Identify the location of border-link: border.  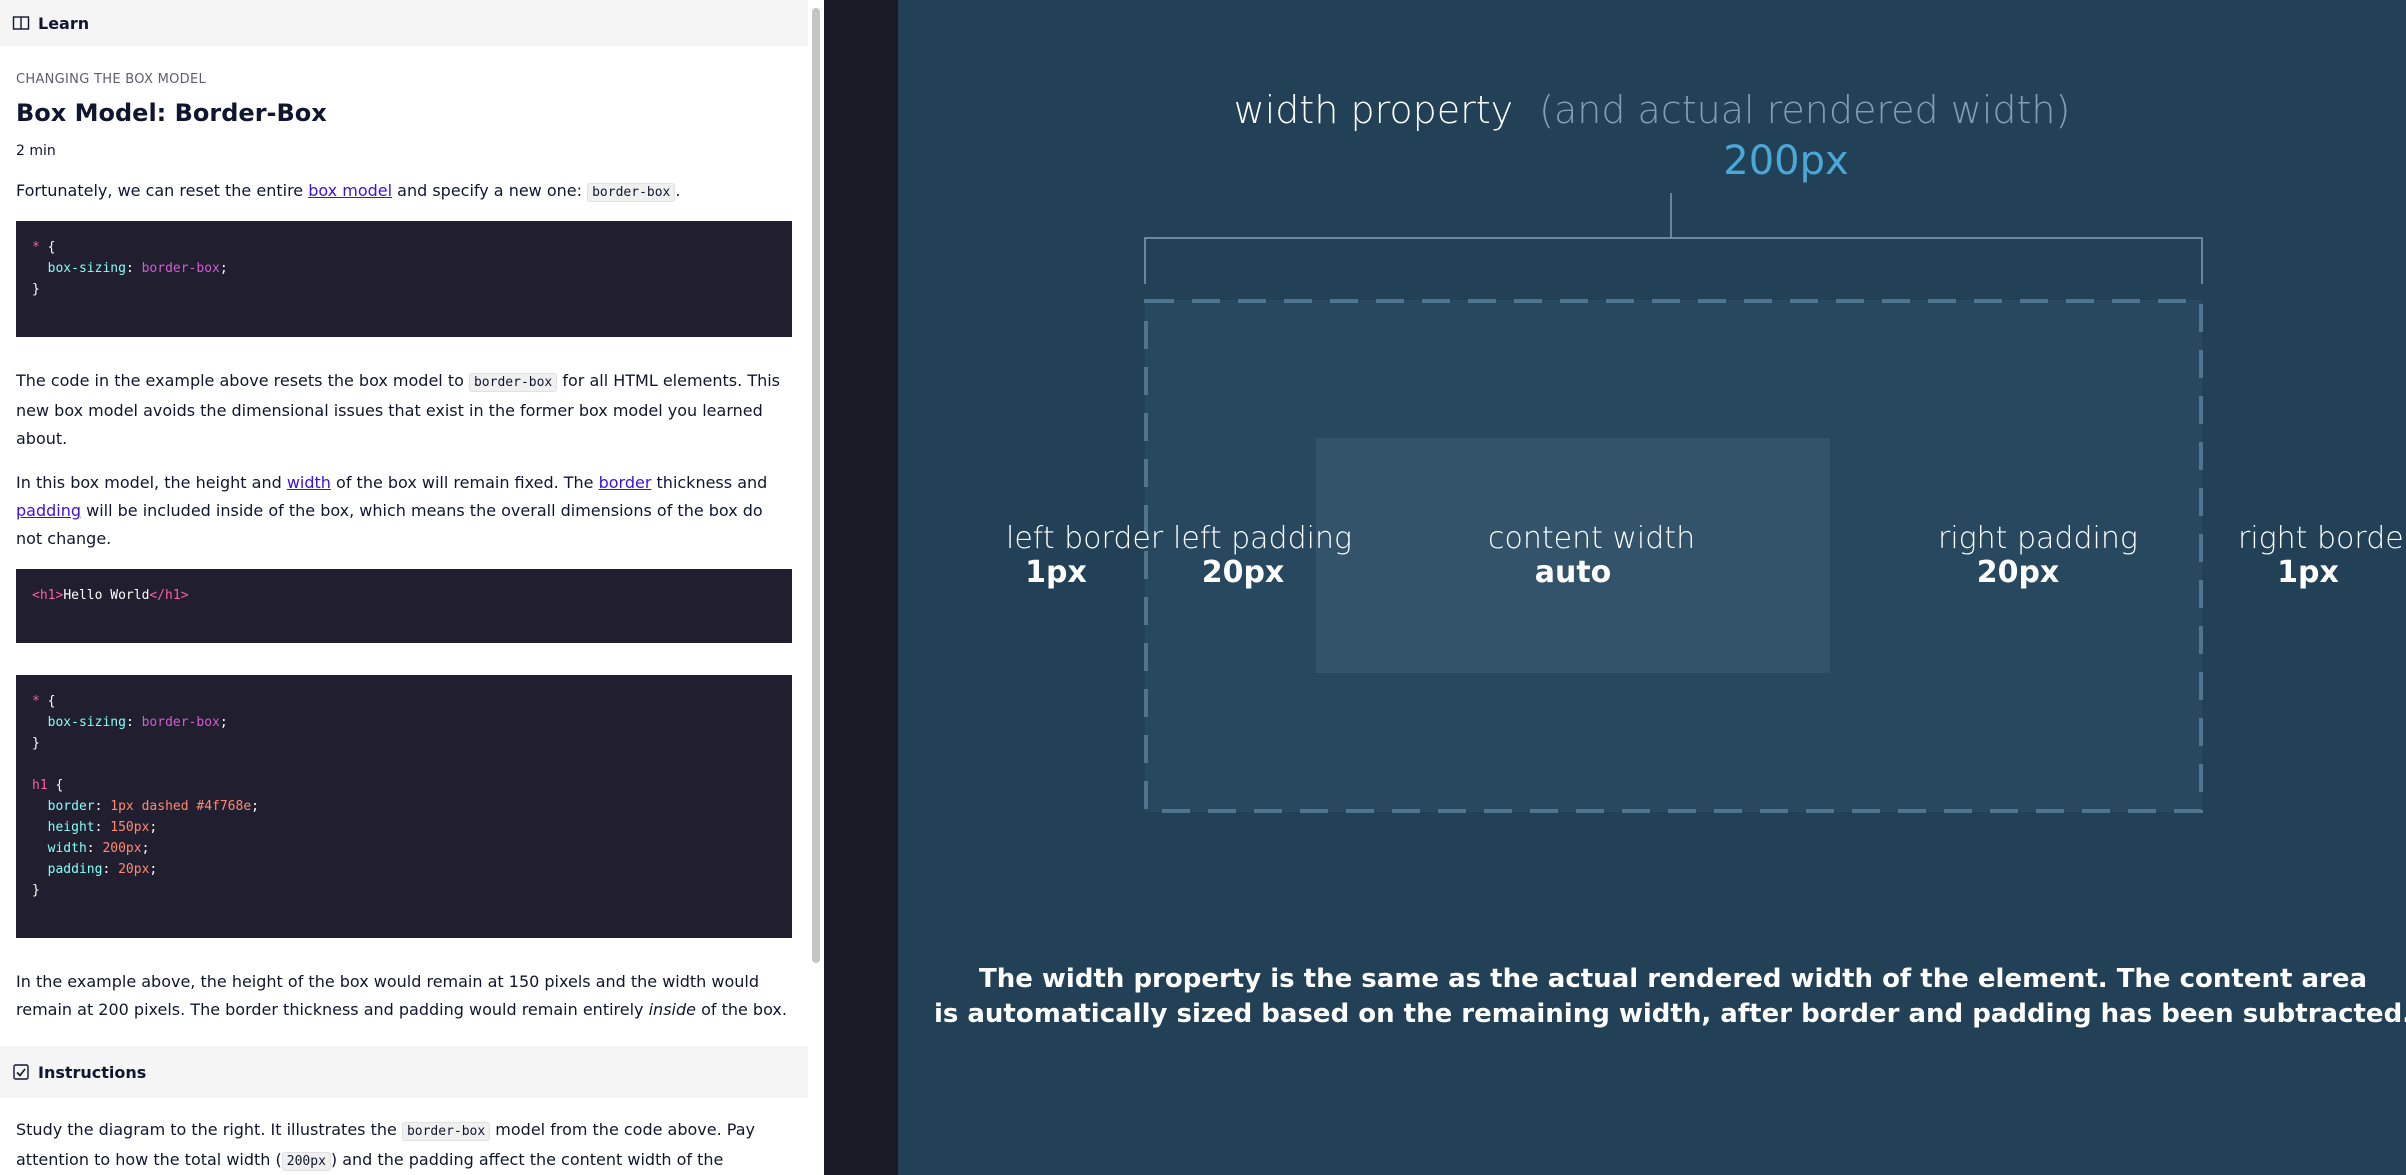
(625, 482).